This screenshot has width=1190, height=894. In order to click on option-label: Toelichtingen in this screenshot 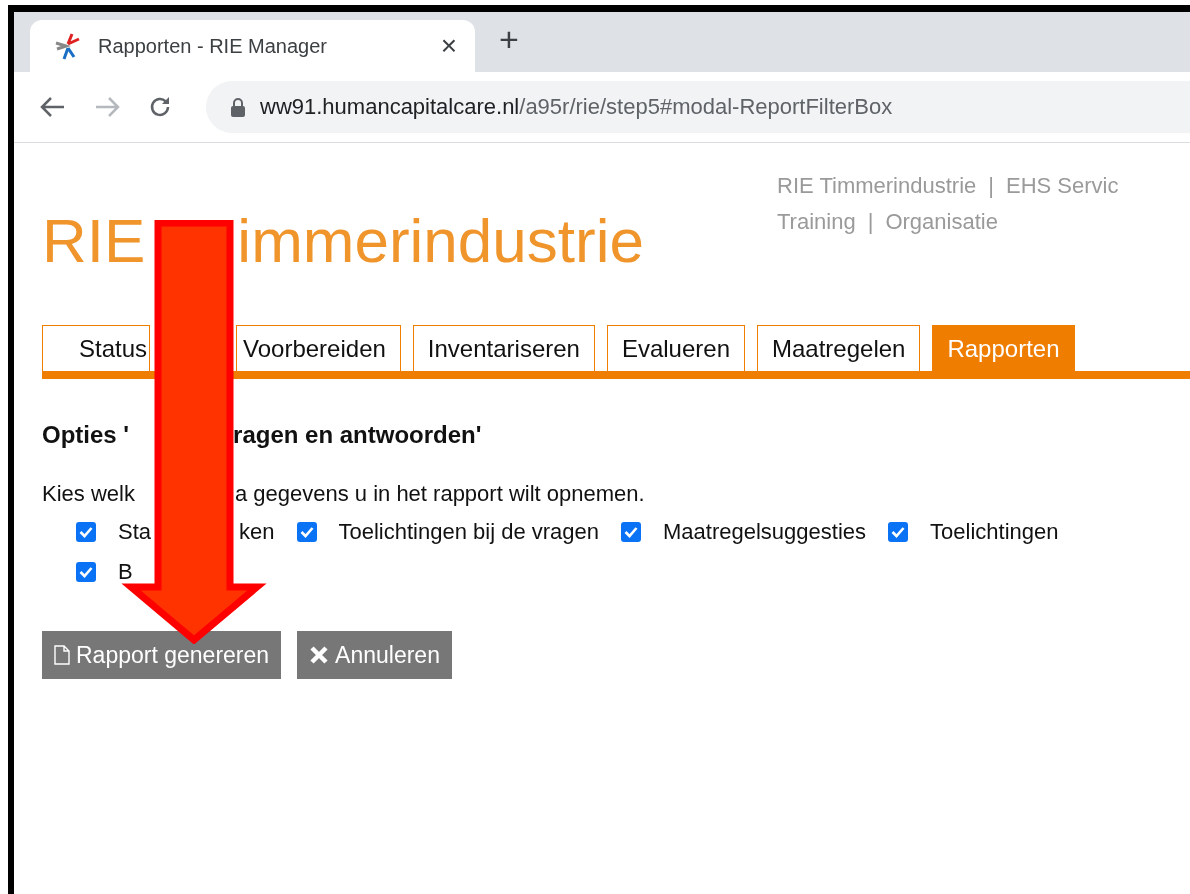, I will do `click(994, 532)`.